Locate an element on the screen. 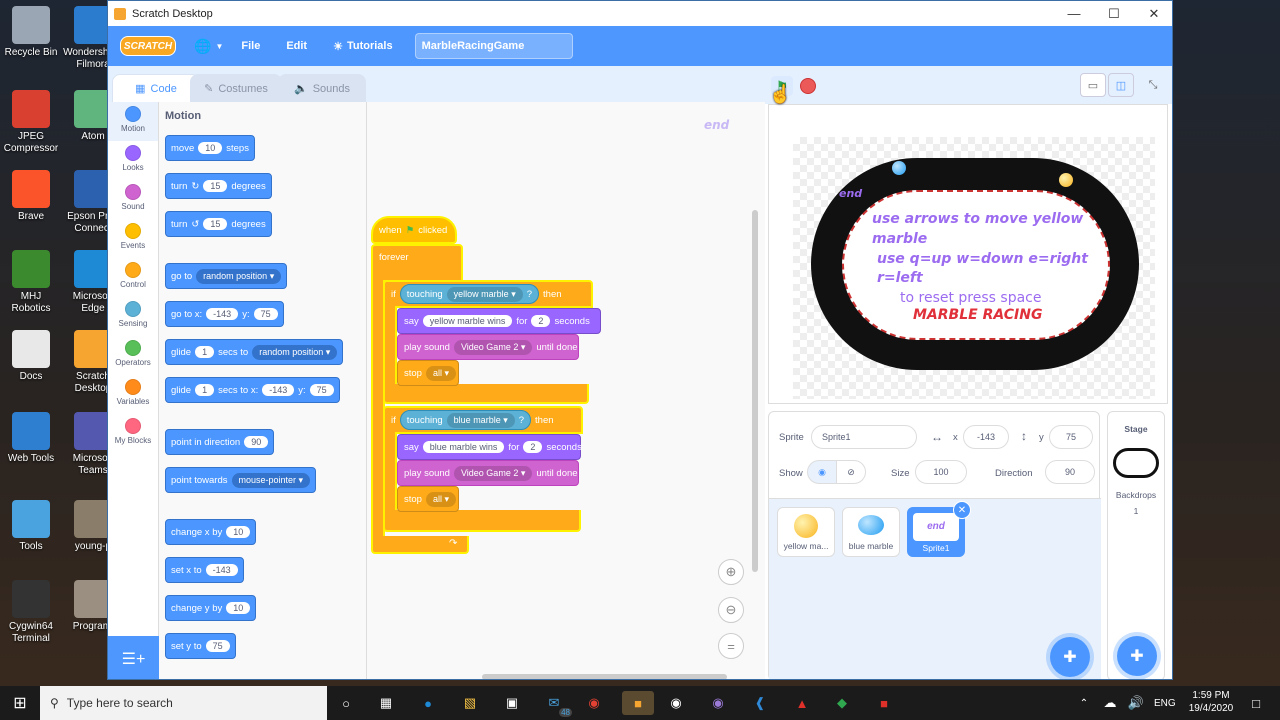 Image resolution: width=1280 pixels, height=720 pixels. add-extension-button: ☰+ is located at coordinates (133, 657).